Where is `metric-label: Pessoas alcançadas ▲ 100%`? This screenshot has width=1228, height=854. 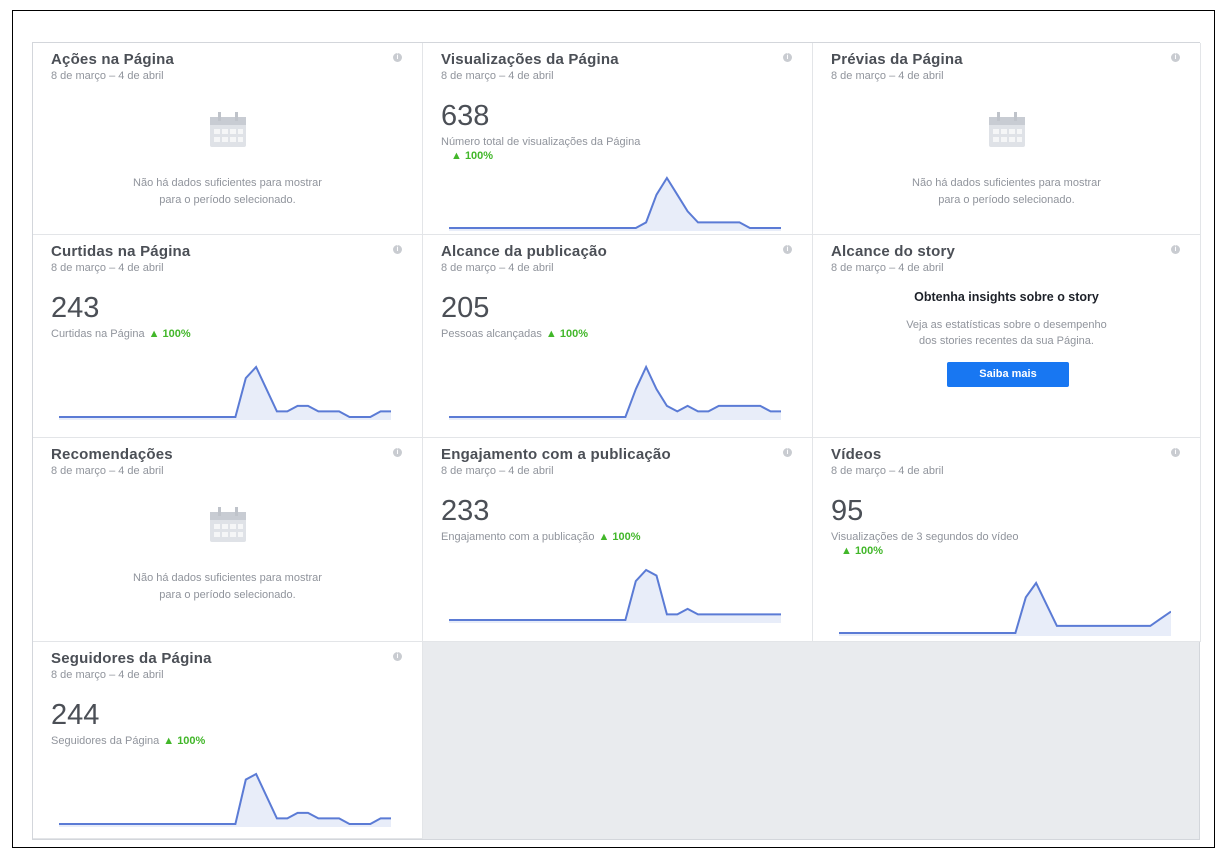
metric-label: Pessoas alcançadas ▲ 100% is located at coordinates (514, 334).